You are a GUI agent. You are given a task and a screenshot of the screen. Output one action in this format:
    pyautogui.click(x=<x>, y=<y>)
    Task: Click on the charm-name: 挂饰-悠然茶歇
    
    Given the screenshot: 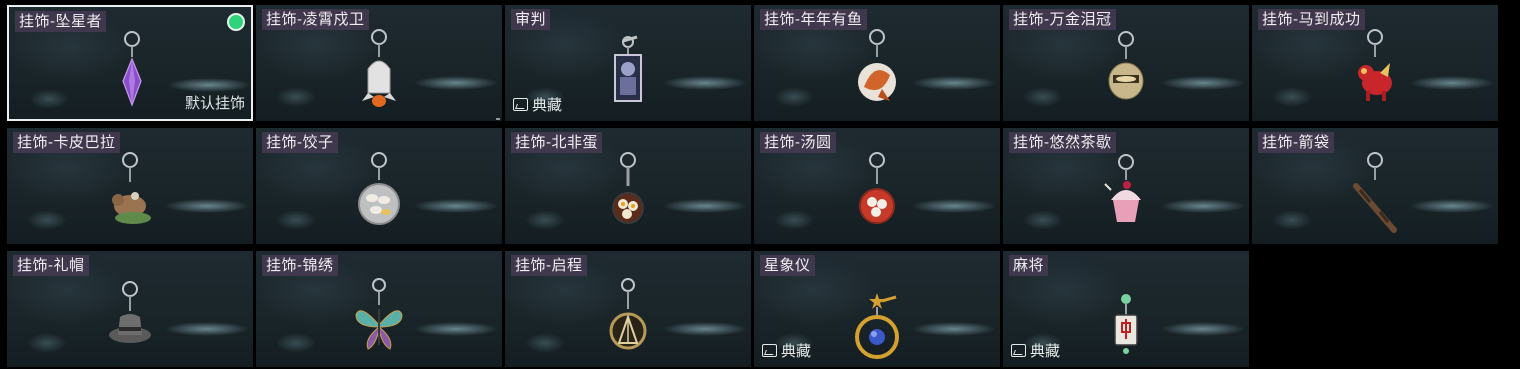 What is the action you would take?
    pyautogui.click(x=1062, y=142)
    